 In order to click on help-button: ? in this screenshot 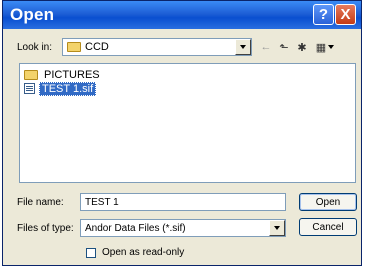, I will do `click(323, 14)`.